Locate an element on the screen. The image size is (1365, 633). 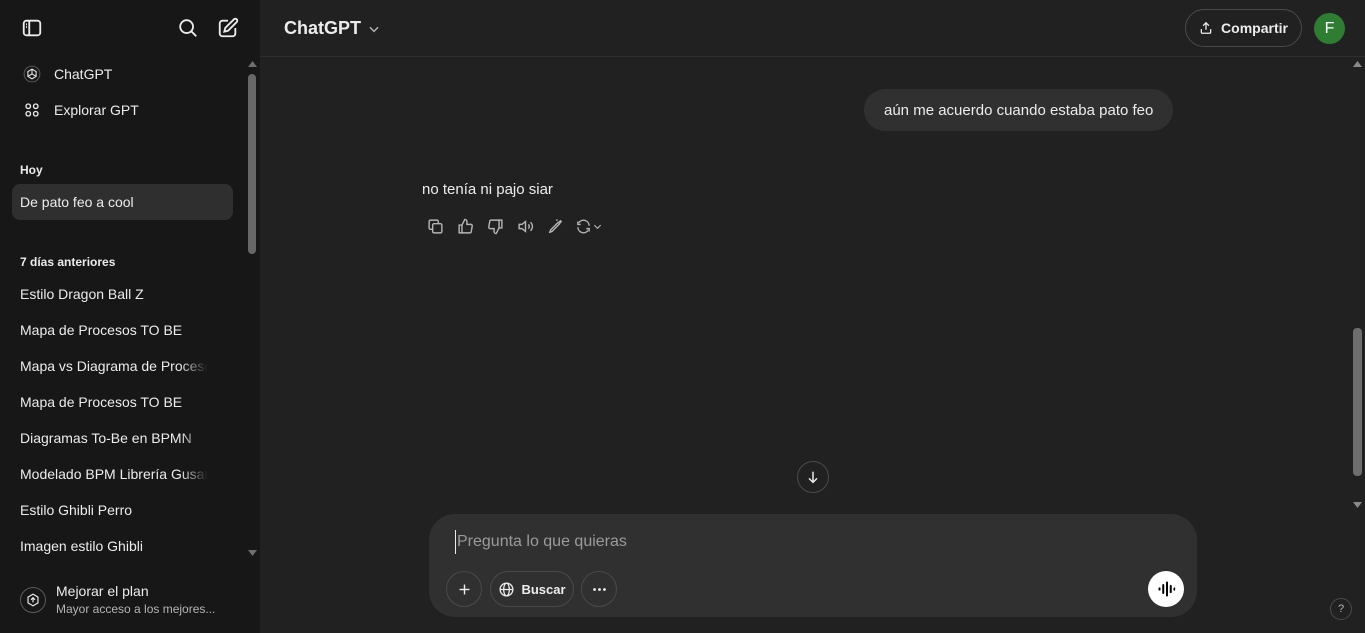
chat-title: Estilo Dragon Ball Z is located at coordinates (82, 294).